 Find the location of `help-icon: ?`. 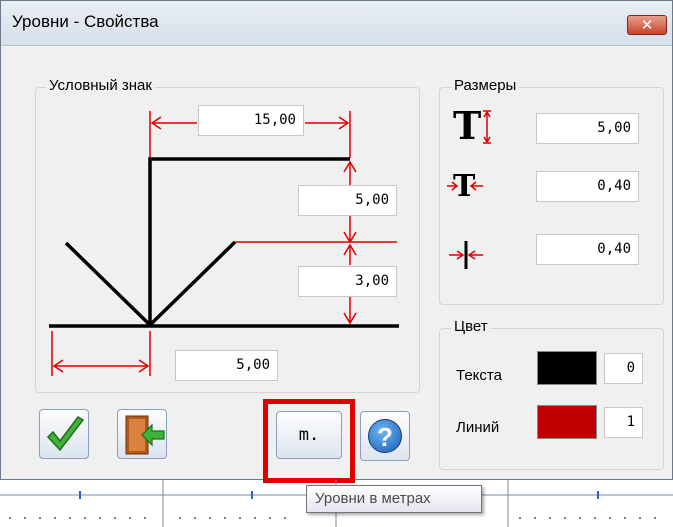

help-icon: ? is located at coordinates (385, 436).